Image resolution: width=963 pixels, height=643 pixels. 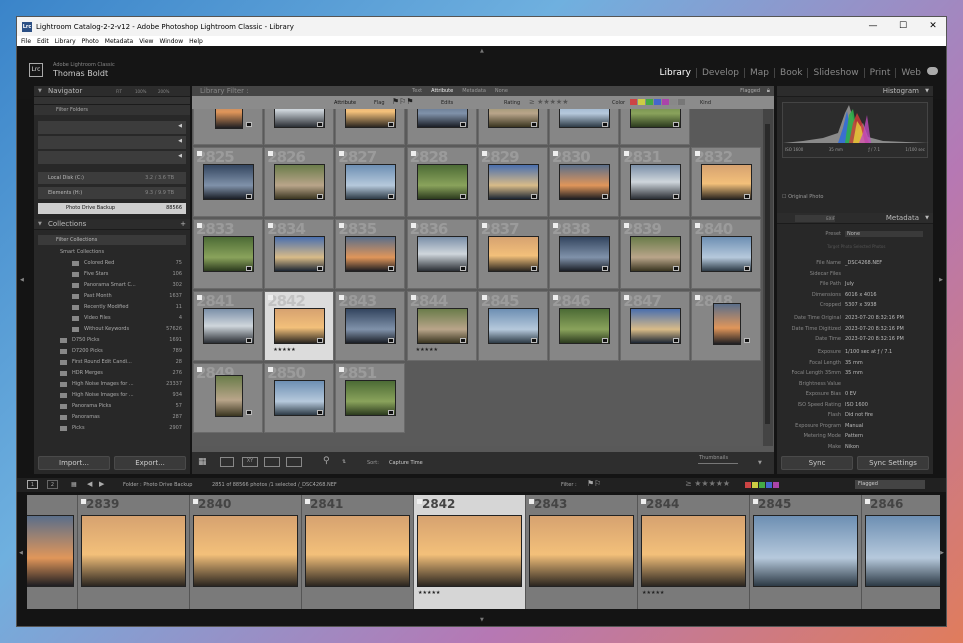 I want to click on grid-cell: 2847, so click(x=655, y=326).